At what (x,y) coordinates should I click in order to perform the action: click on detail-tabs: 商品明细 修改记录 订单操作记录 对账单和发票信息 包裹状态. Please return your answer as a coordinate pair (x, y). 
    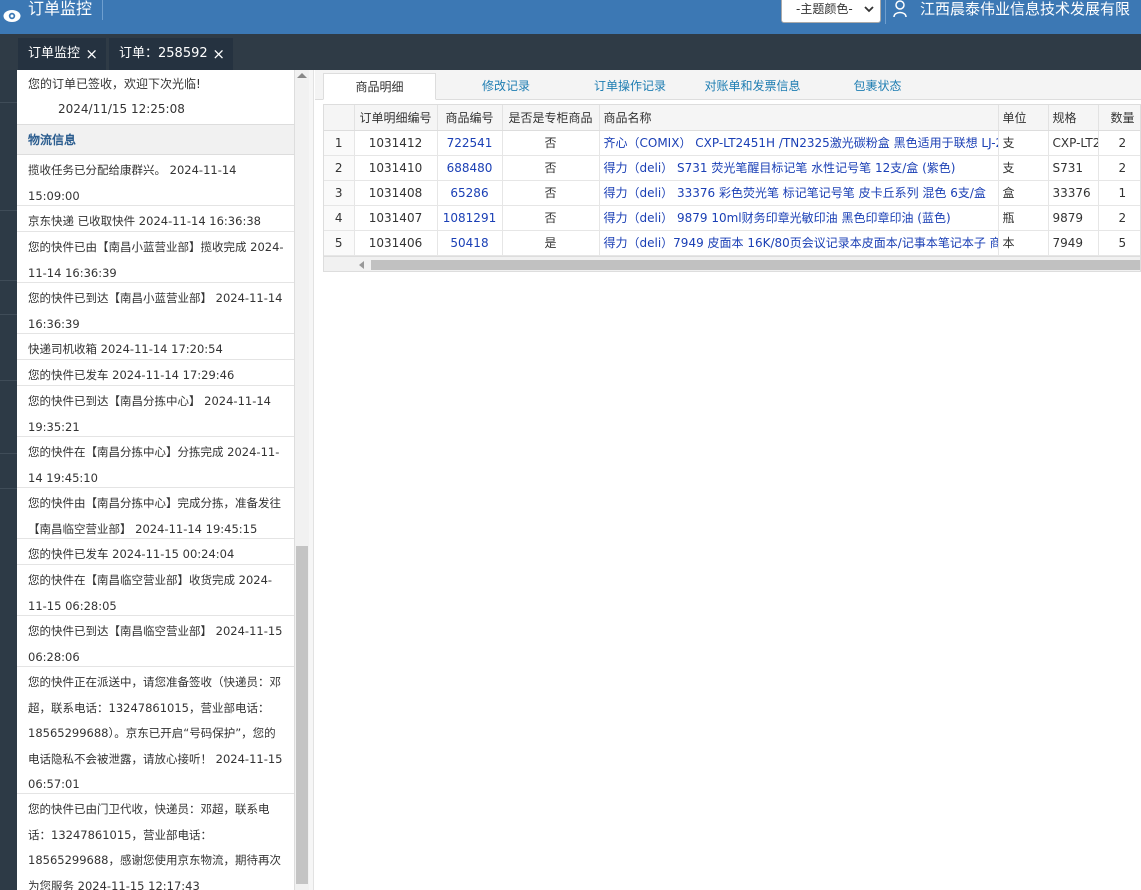
    Looking at the image, I should click on (728, 85).